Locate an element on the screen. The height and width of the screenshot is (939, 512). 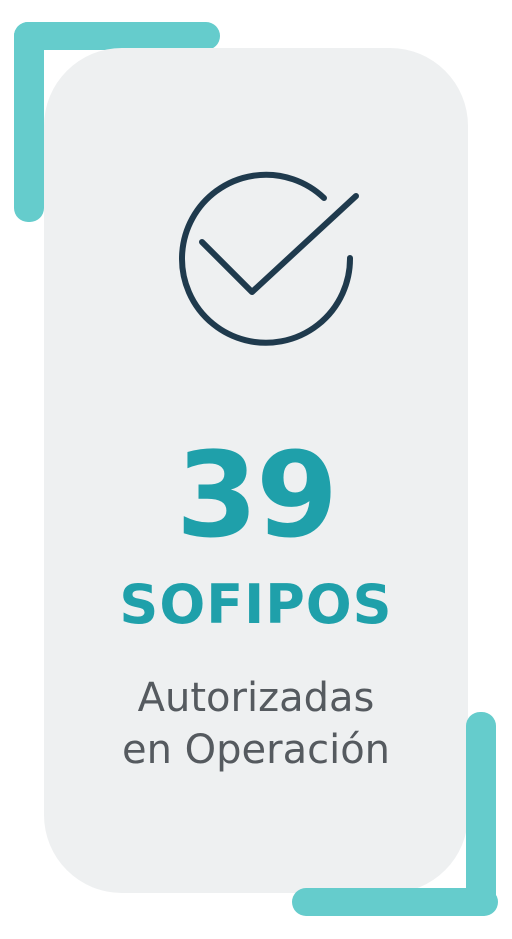
stat-description-line-2: en Operación is located at coordinates (256, 750).